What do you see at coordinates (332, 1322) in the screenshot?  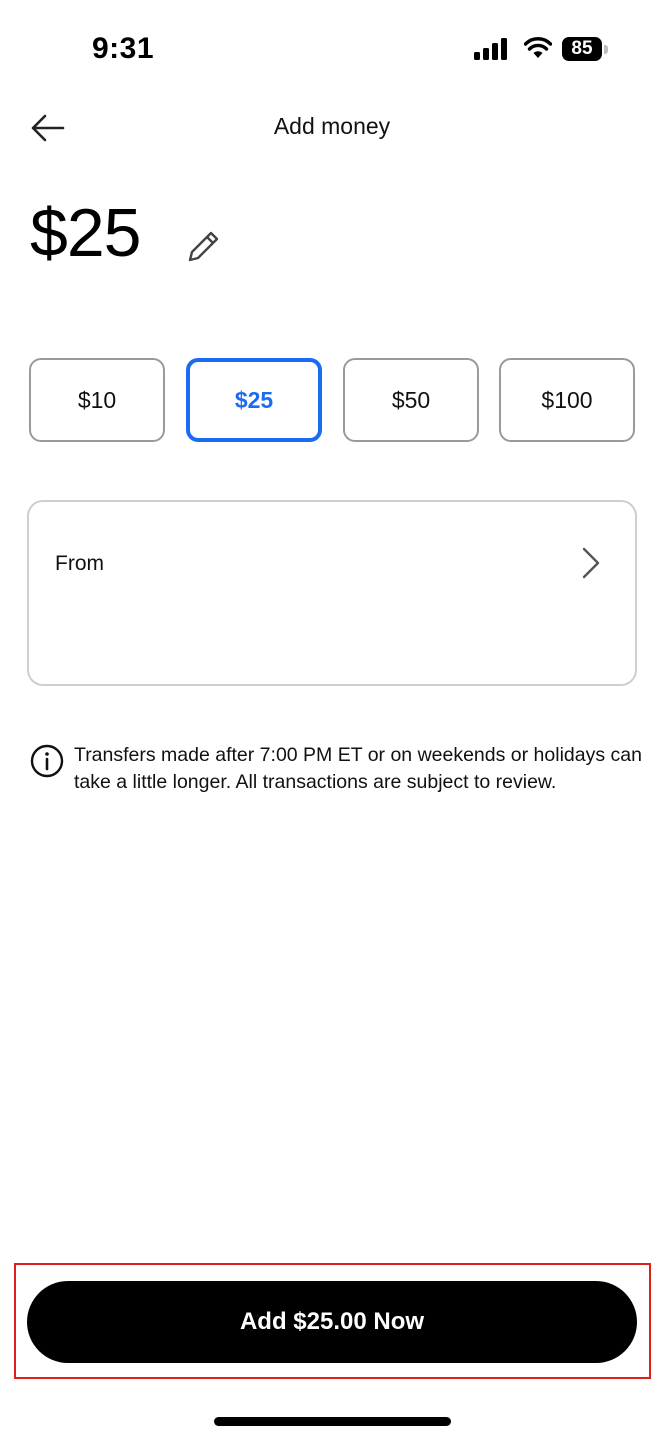 I see `add-money-button: Add $25.00 Now` at bounding box center [332, 1322].